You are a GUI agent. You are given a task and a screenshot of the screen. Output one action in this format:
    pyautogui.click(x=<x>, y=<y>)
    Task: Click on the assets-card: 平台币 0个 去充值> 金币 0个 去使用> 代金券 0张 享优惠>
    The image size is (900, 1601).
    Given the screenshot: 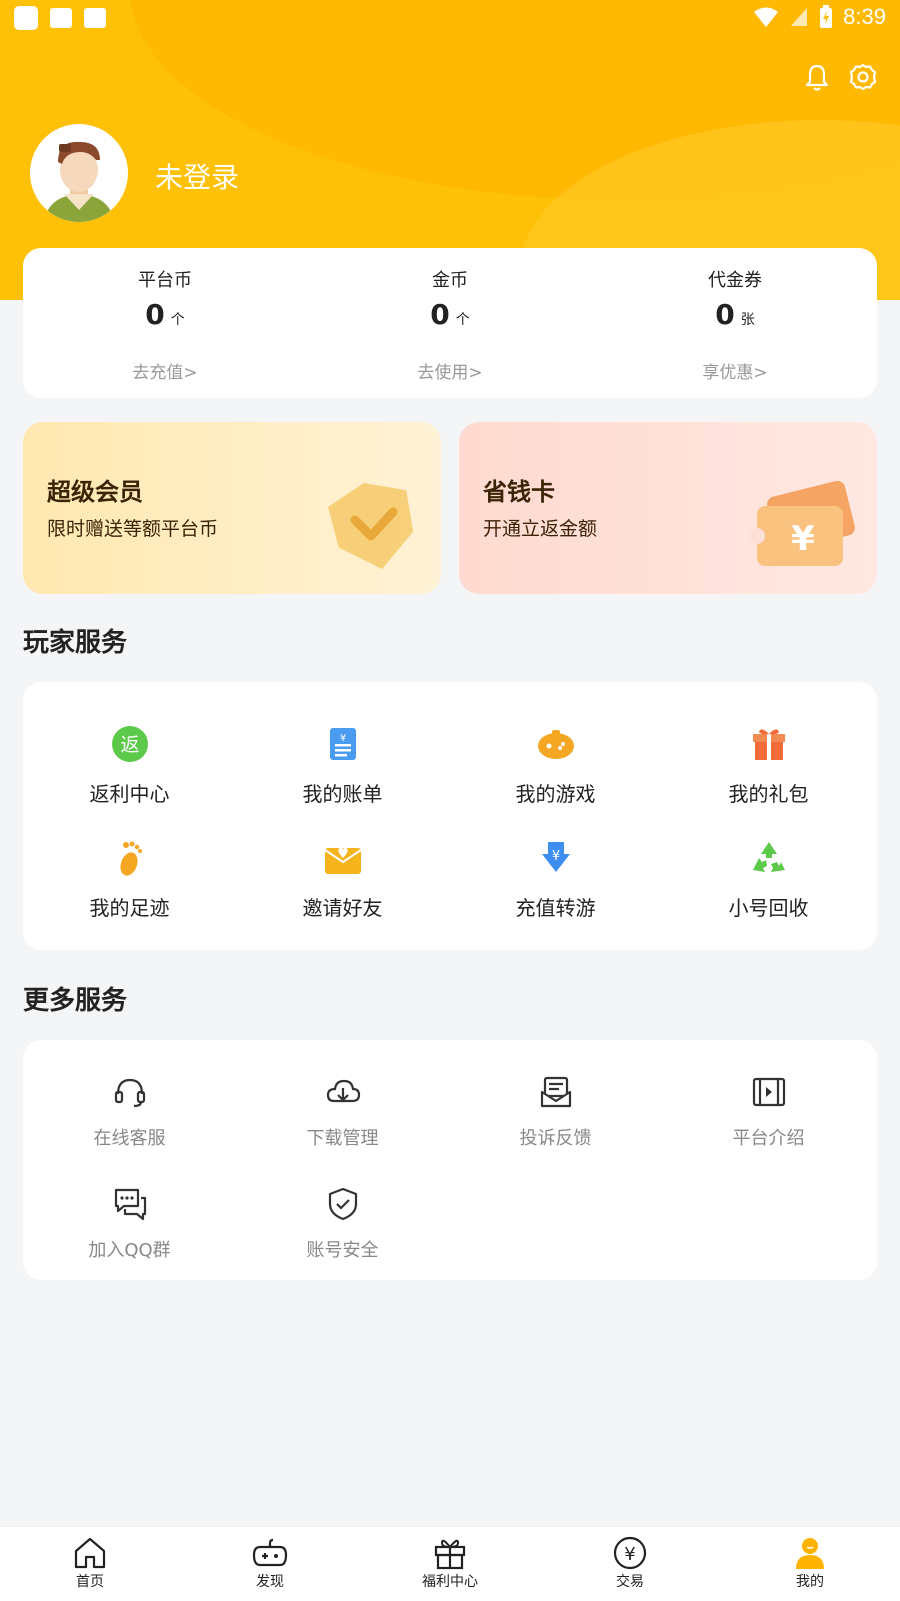 What is the action you would take?
    pyautogui.click(x=450, y=323)
    